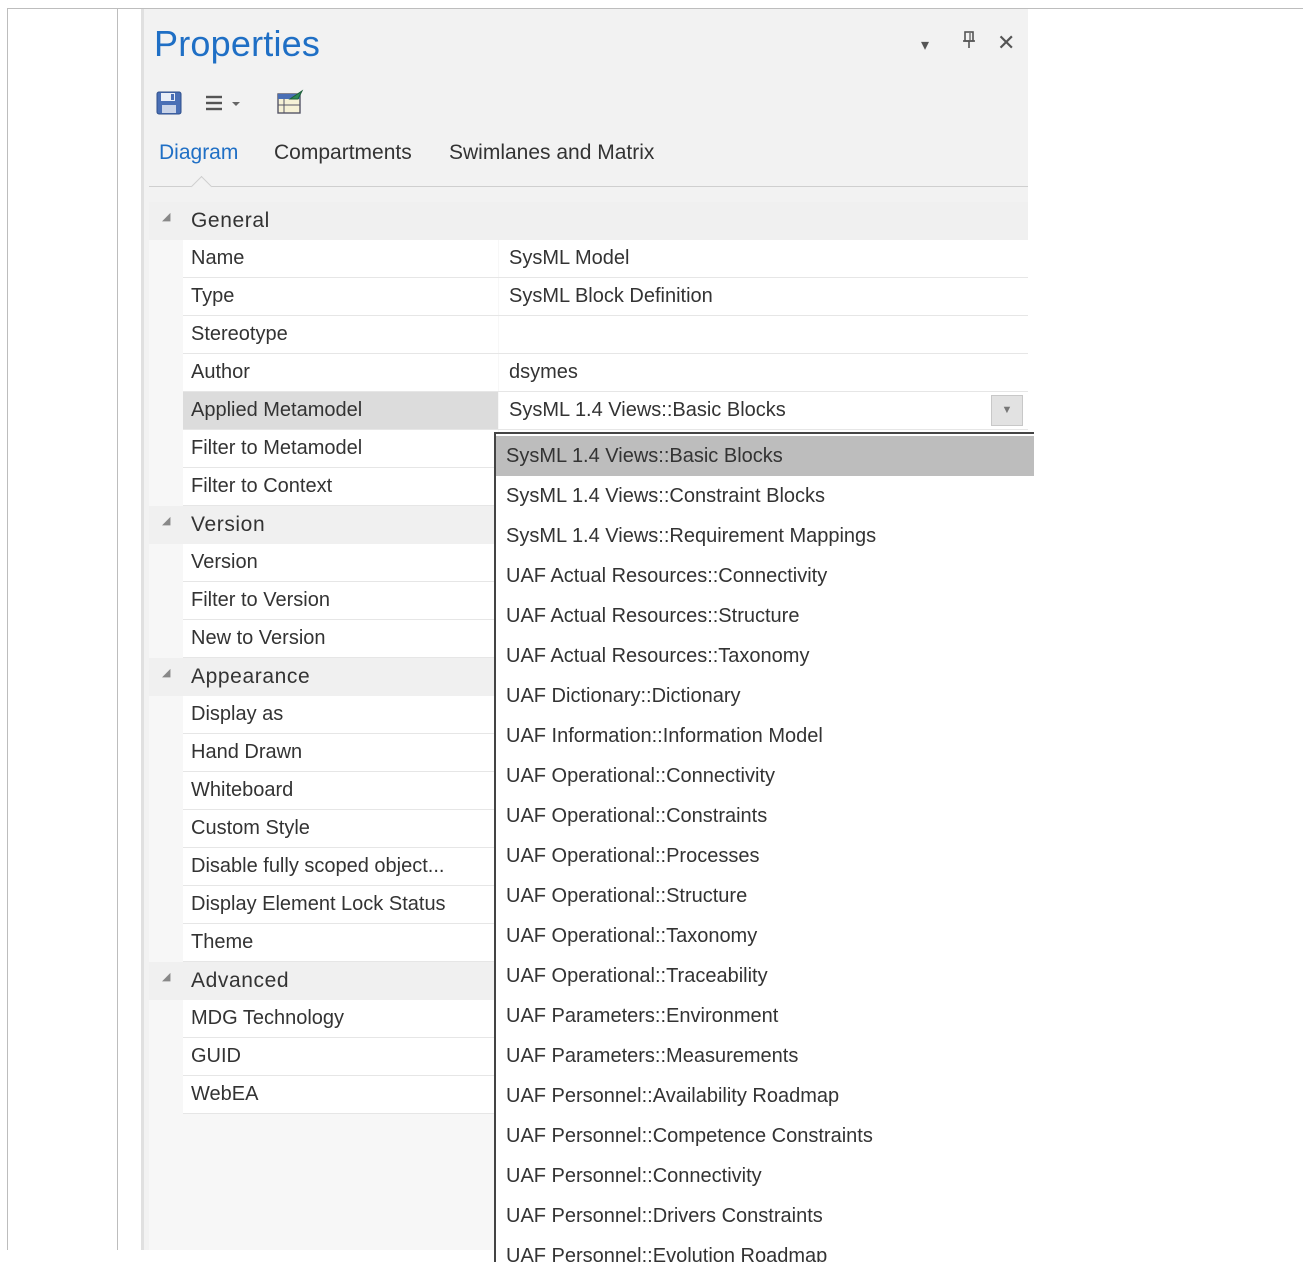 Image resolution: width=1303 pixels, height=1262 pixels. What do you see at coordinates (765, 936) in the screenshot?
I see `dropdown-option: UAF Operational::Taxonomy` at bounding box center [765, 936].